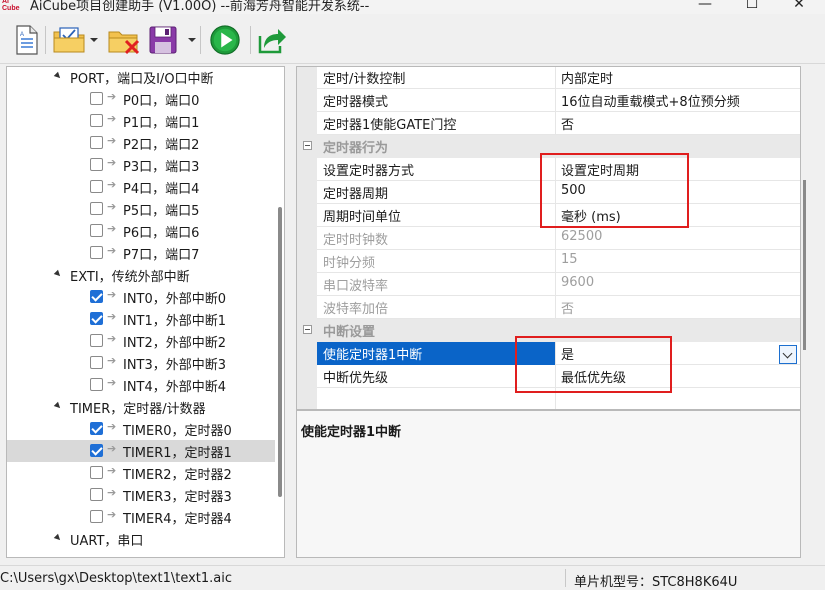 The width and height of the screenshot is (825, 590). I want to click on property-row: 周期时间单位 毫秒 (ms), so click(558, 215).